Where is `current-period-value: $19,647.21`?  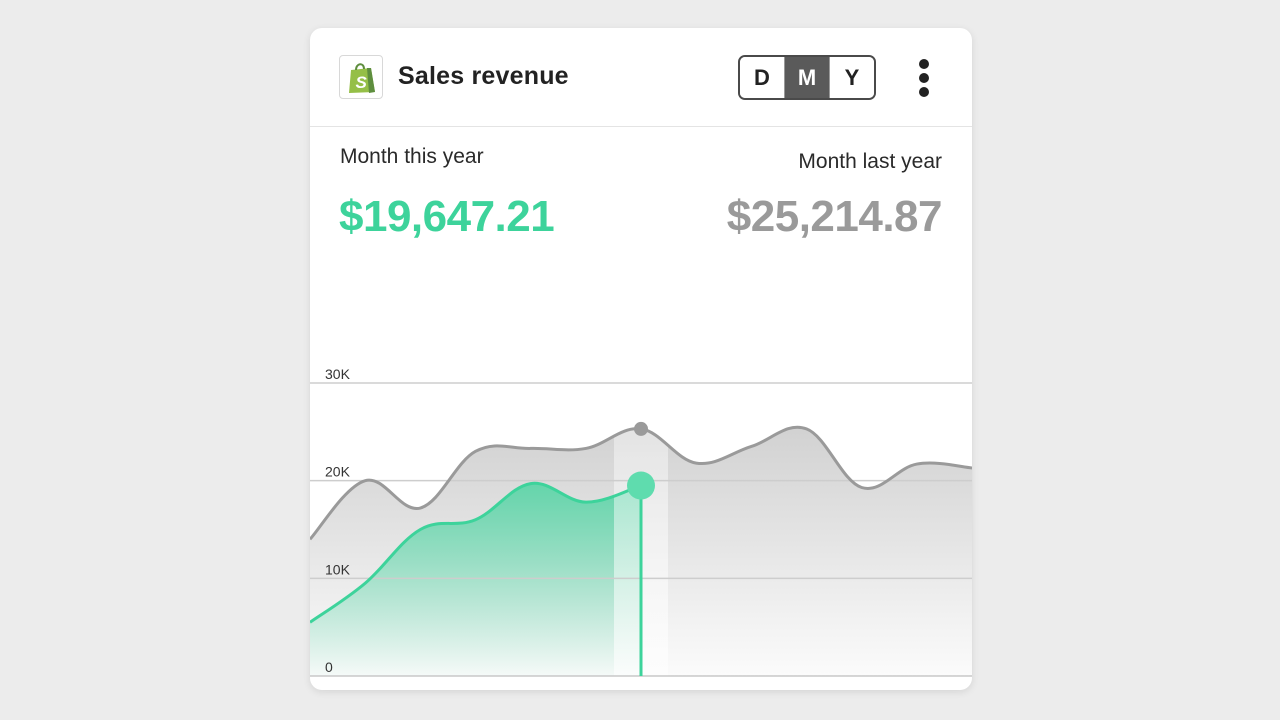 current-period-value: $19,647.21 is located at coordinates (447, 216).